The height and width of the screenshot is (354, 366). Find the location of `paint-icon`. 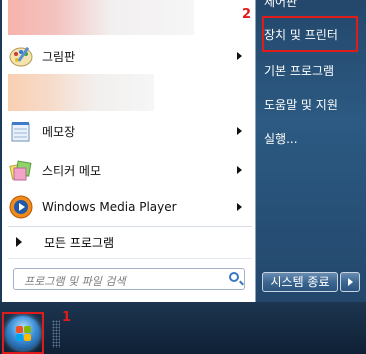

paint-icon is located at coordinates (21, 56).